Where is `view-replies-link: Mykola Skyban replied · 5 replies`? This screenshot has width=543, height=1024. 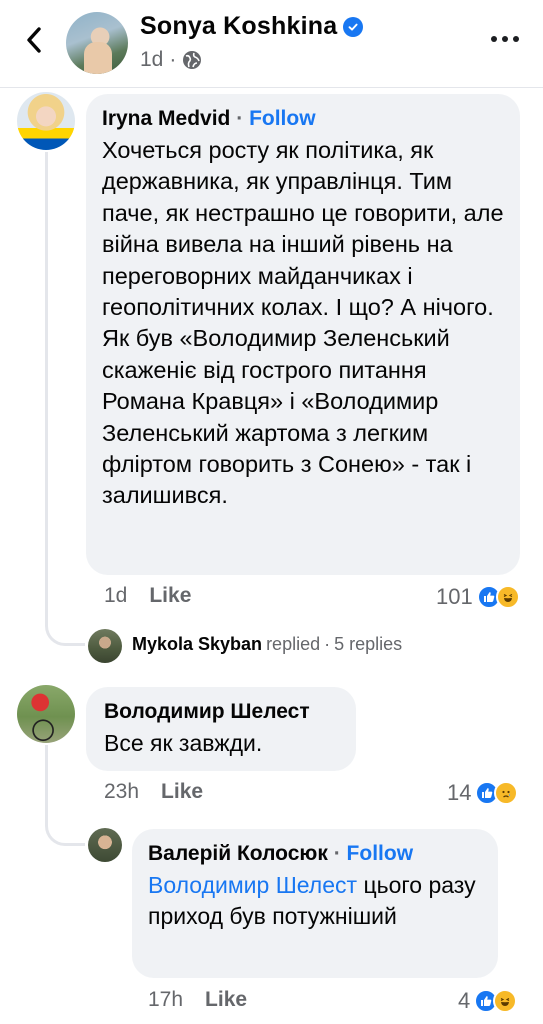
view-replies-link: Mykola Skyban replied · 5 replies is located at coordinates (267, 644).